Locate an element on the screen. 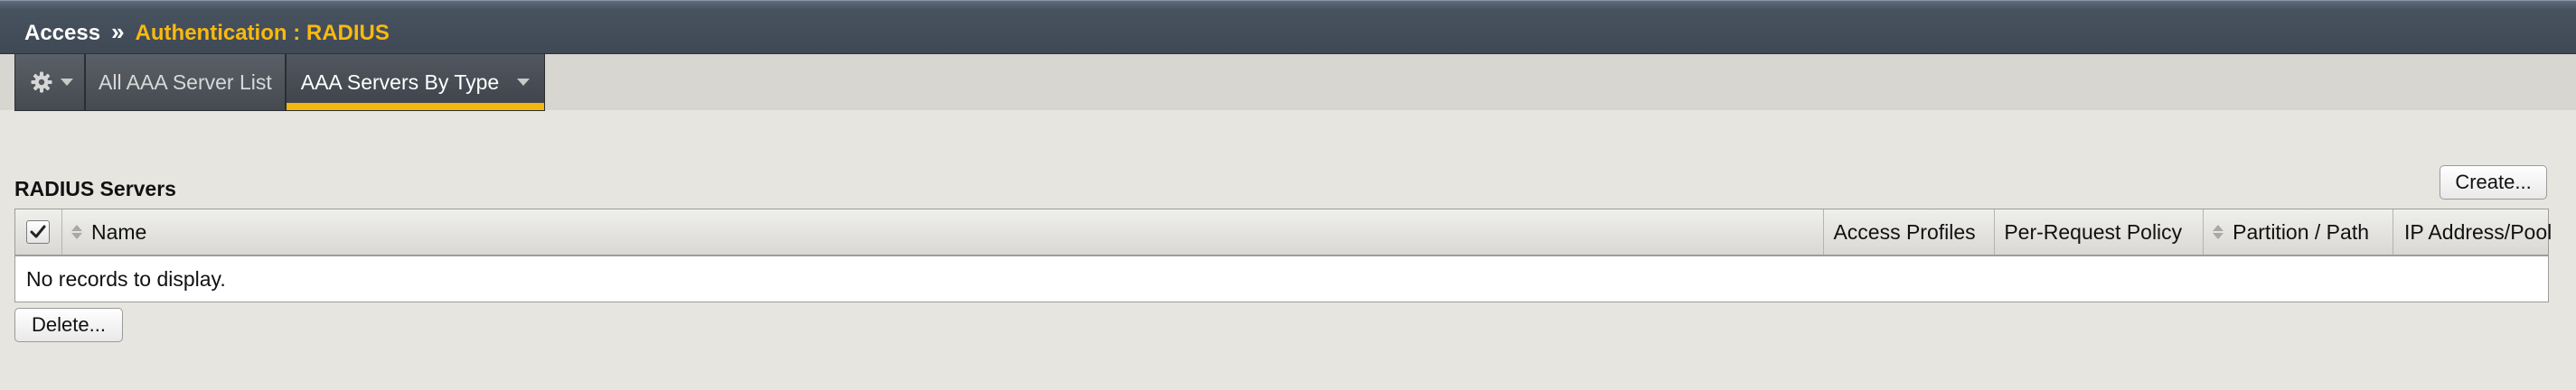 The image size is (2576, 390). column-header-access-profiles: Access Profiles is located at coordinates (1910, 232).